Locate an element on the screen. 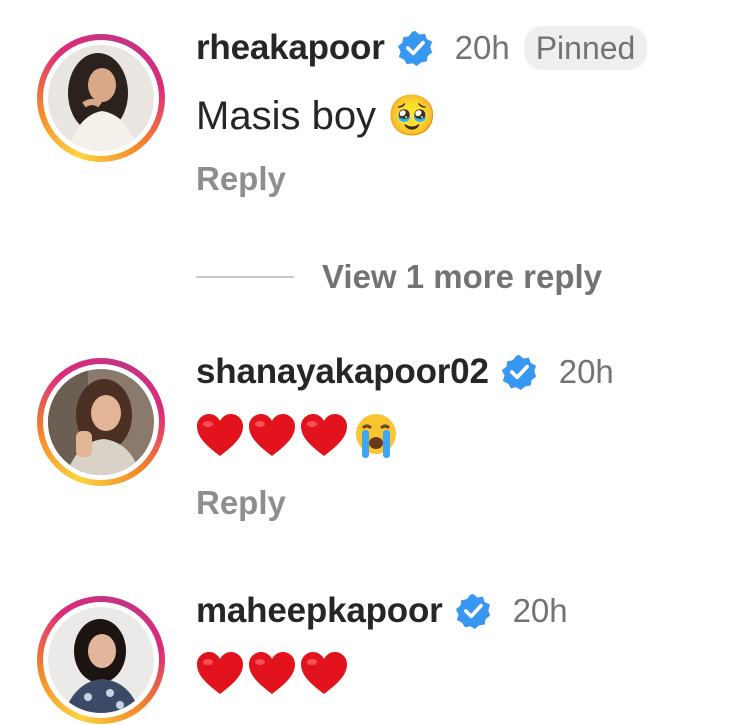 This screenshot has width=734, height=725. pinned-badge: Pinned is located at coordinates (585, 48).